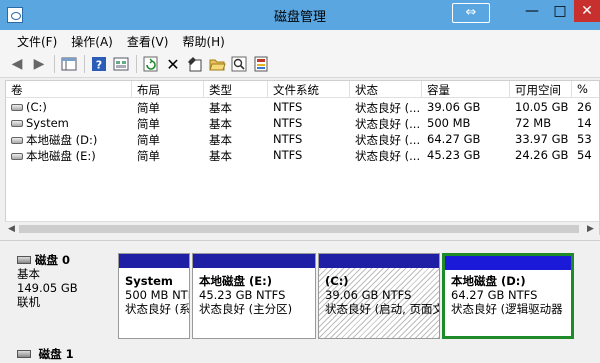 The width and height of the screenshot is (600, 363). What do you see at coordinates (195, 64) in the screenshot?
I see `properties-icon` at bounding box center [195, 64].